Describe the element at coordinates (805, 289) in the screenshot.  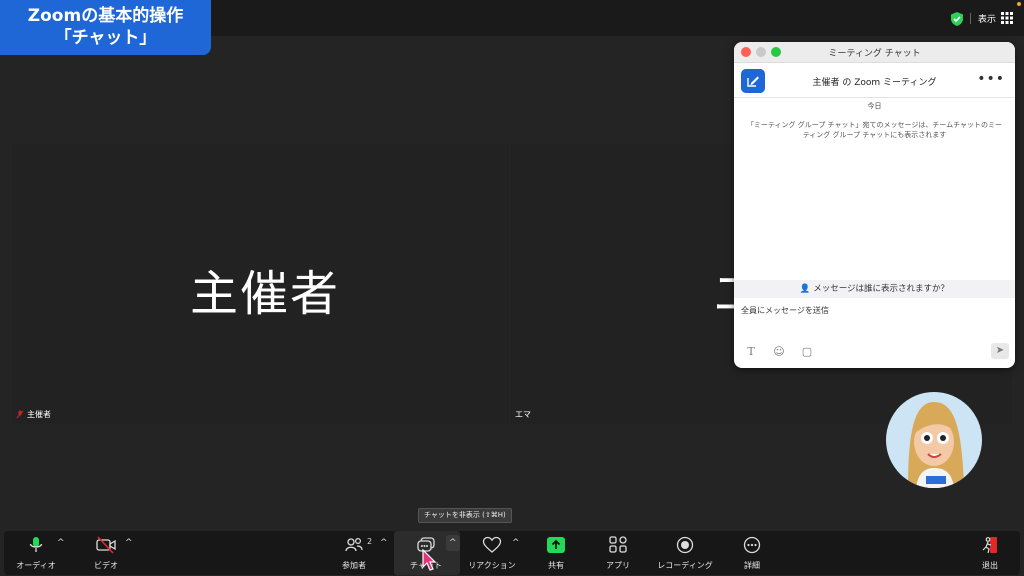
I see `people-icon: 👤` at that location.